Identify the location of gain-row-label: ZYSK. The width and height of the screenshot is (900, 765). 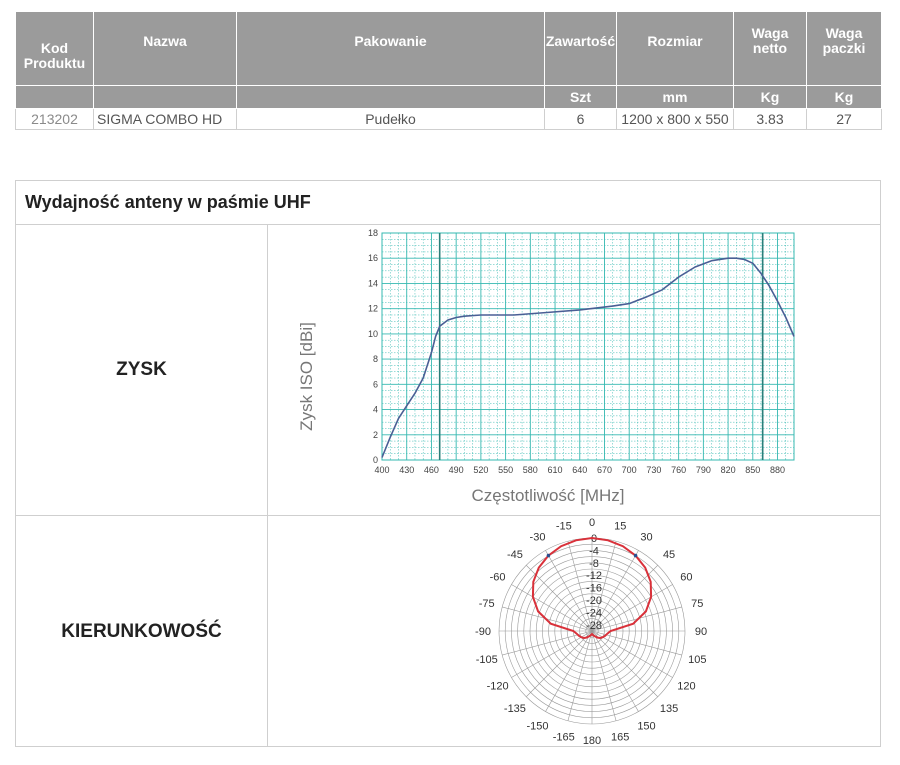
(141, 369).